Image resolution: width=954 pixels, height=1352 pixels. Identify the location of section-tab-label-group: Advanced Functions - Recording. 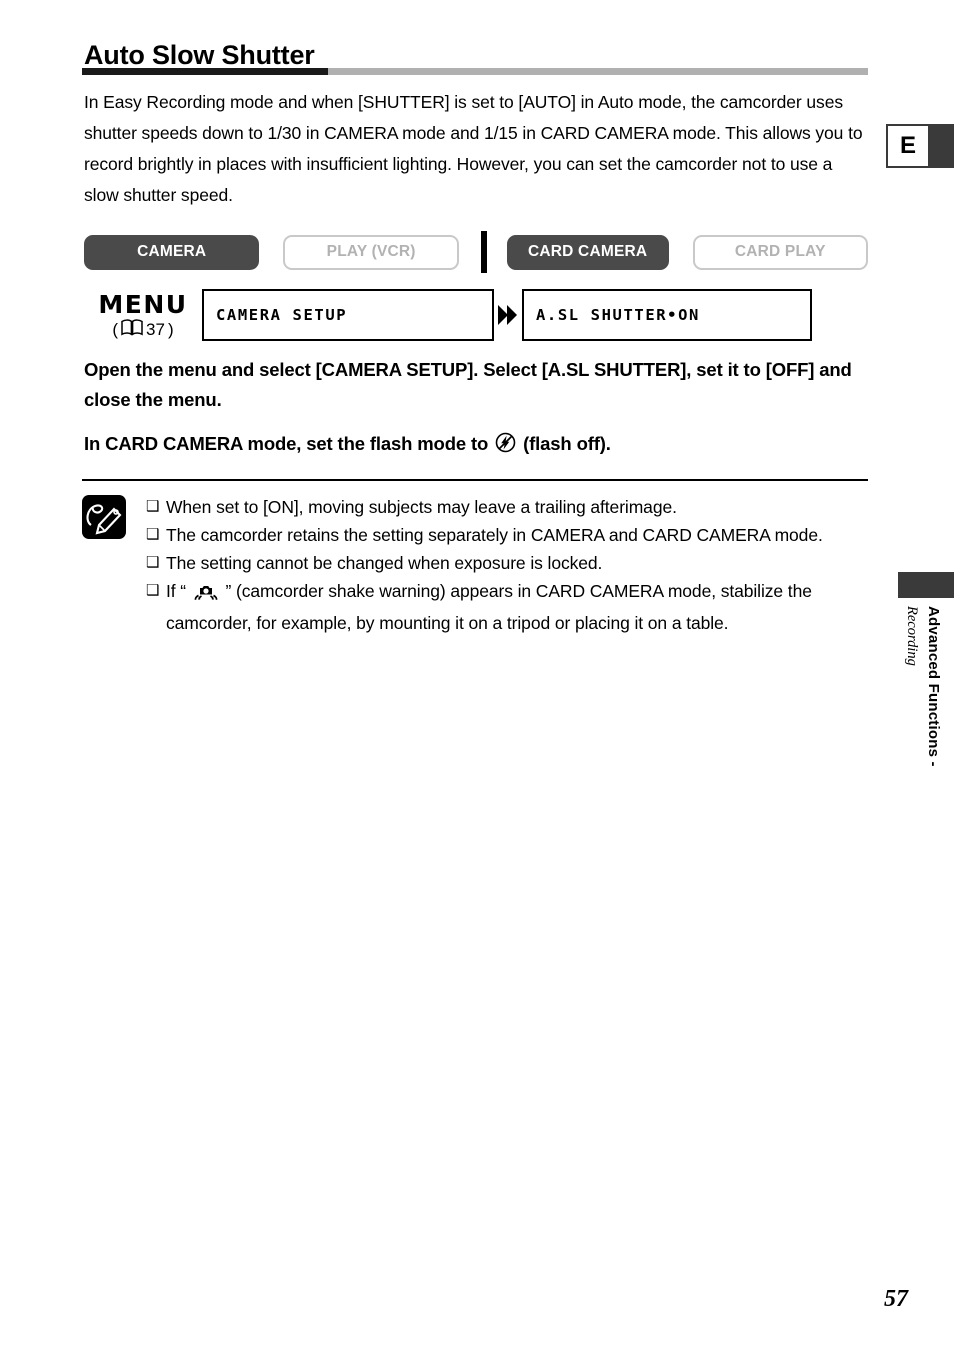
(919, 806).